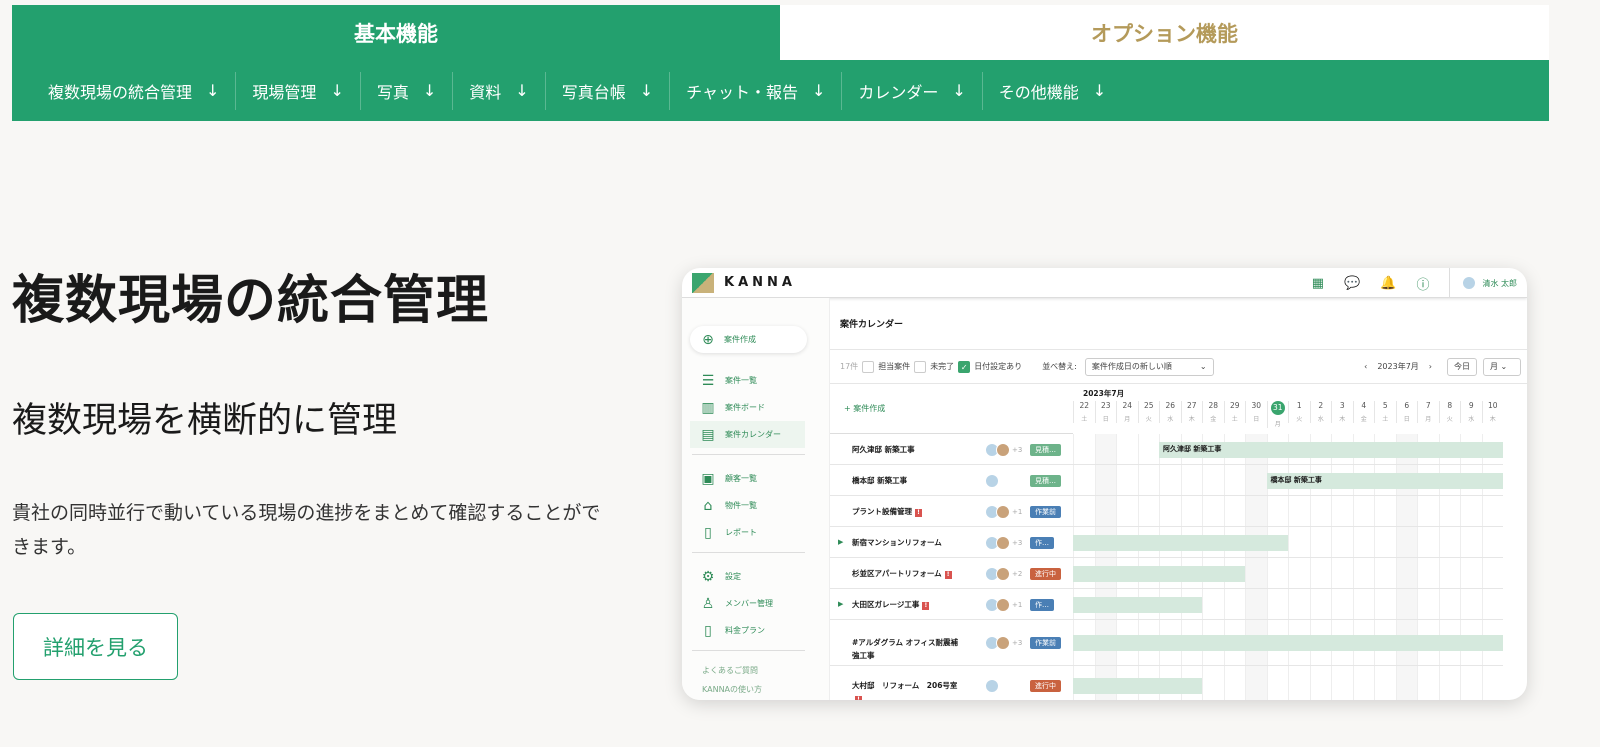 This screenshot has height=747, width=1600. I want to click on sidebar-item-label: 物件一覧, so click(741, 505).